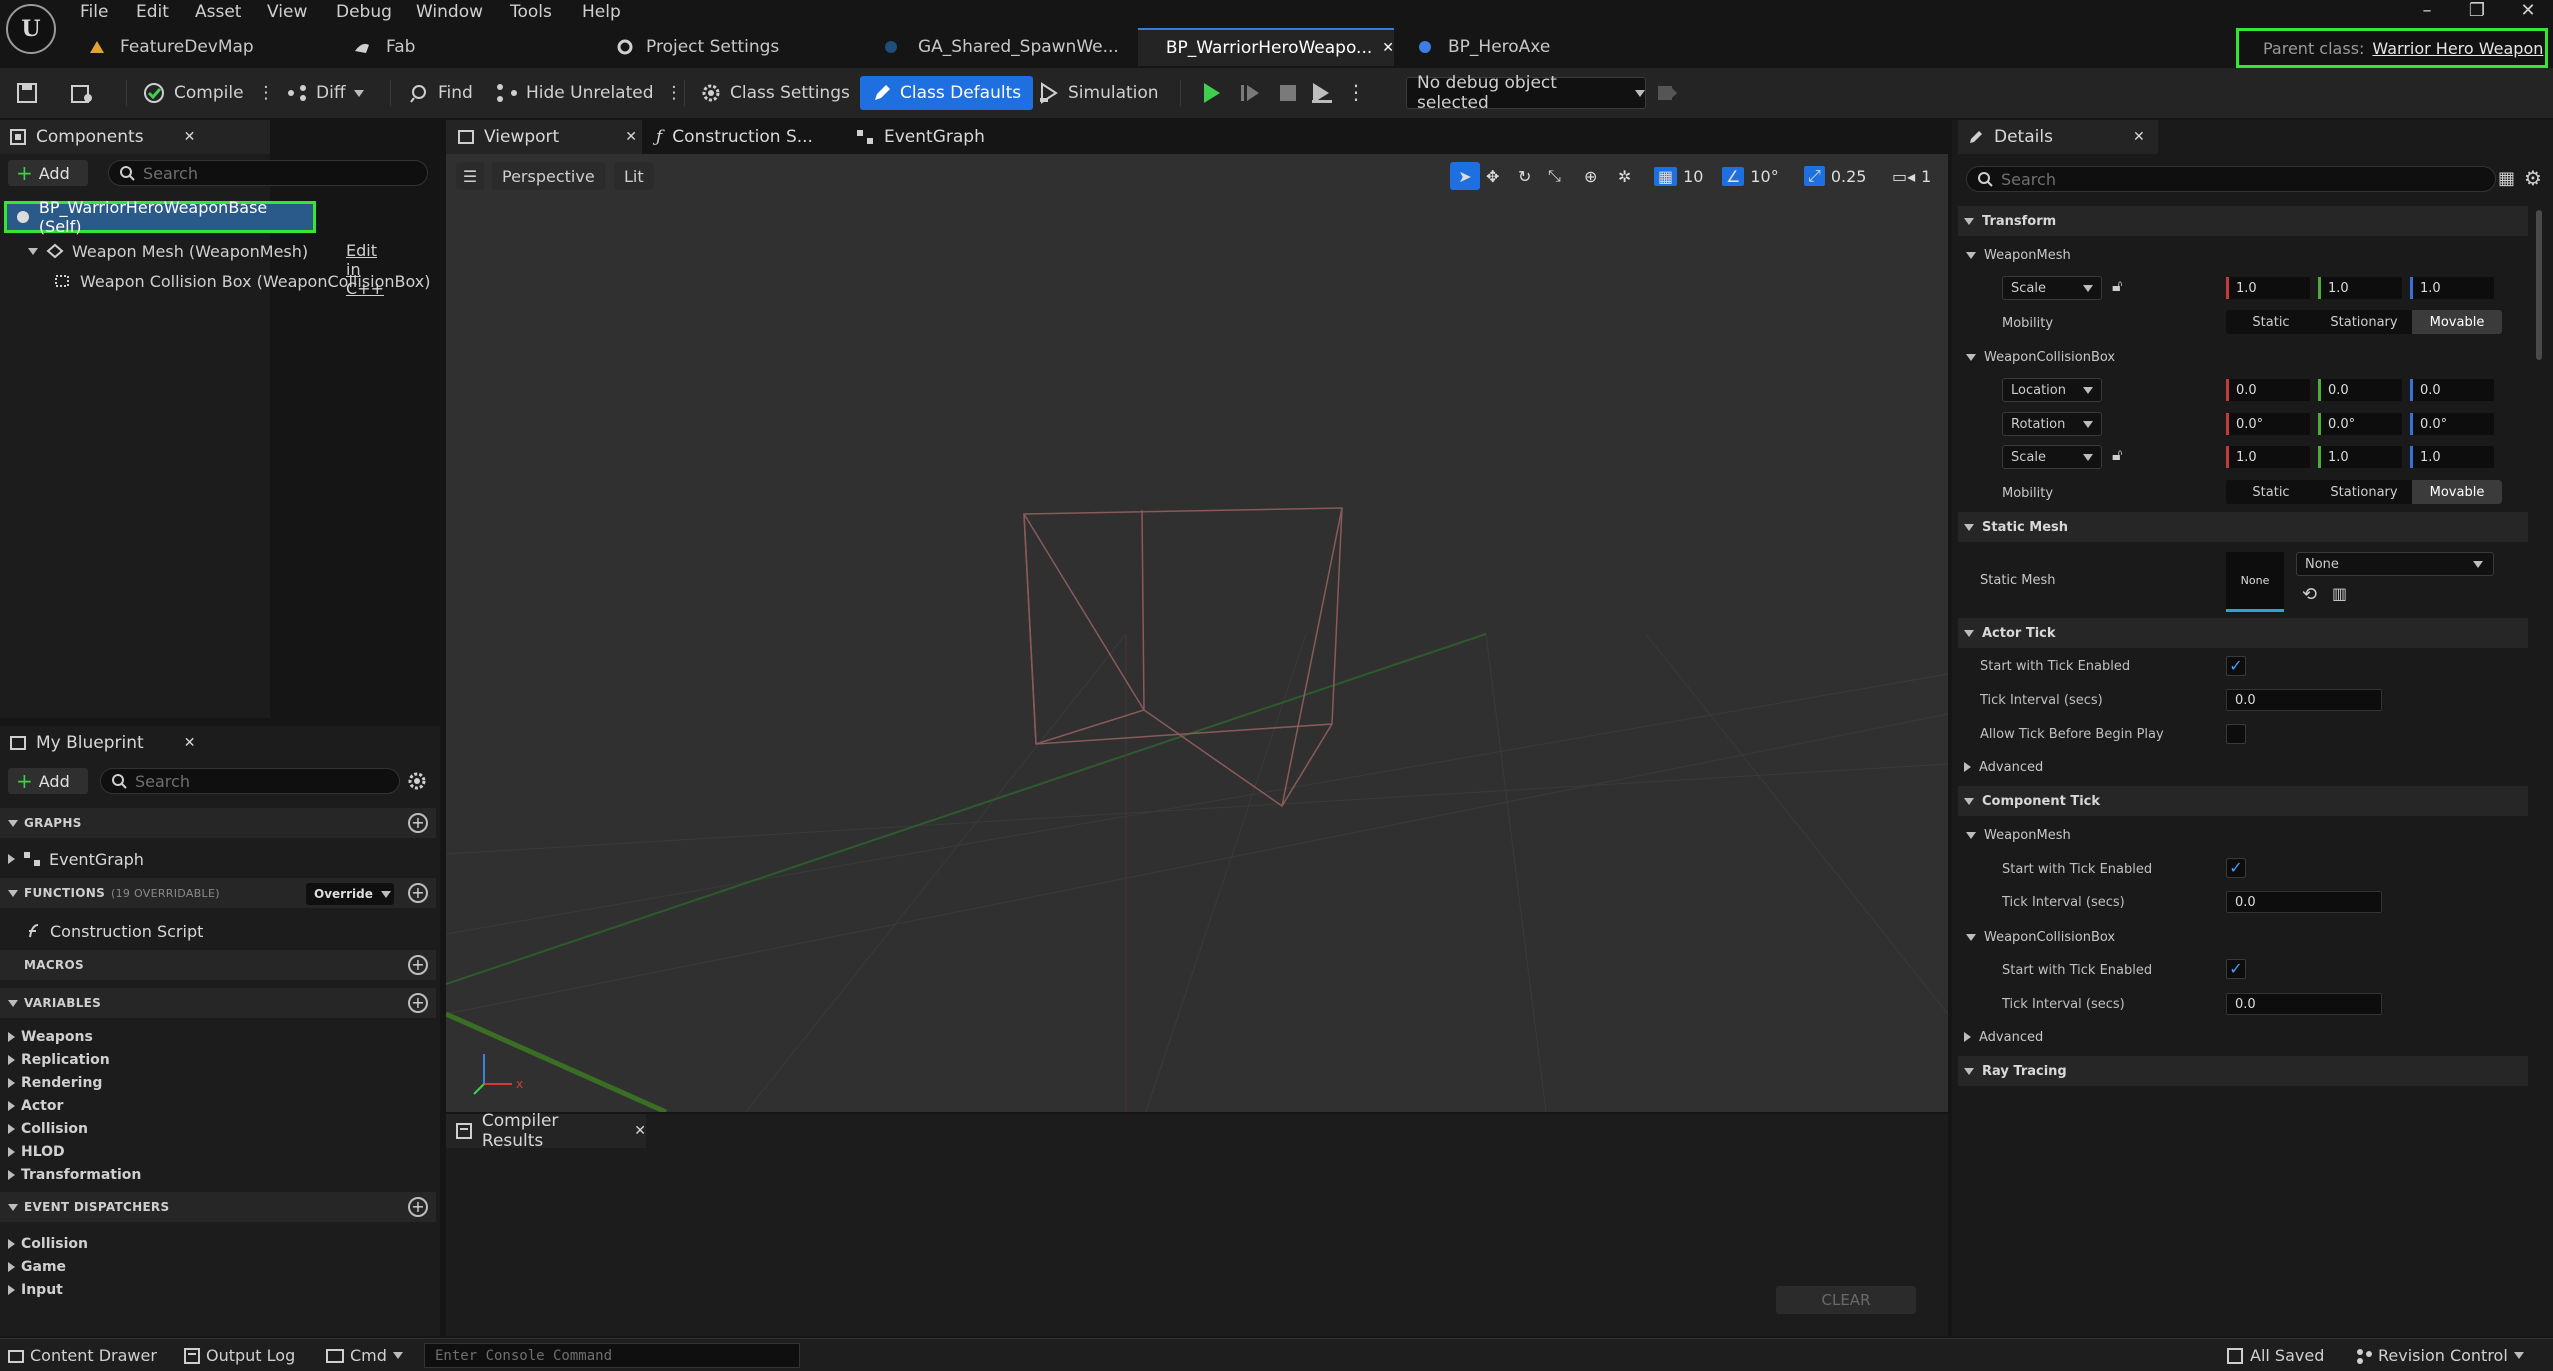  Describe the element at coordinates (1212, 93) in the screenshot. I see `play-icon` at that location.